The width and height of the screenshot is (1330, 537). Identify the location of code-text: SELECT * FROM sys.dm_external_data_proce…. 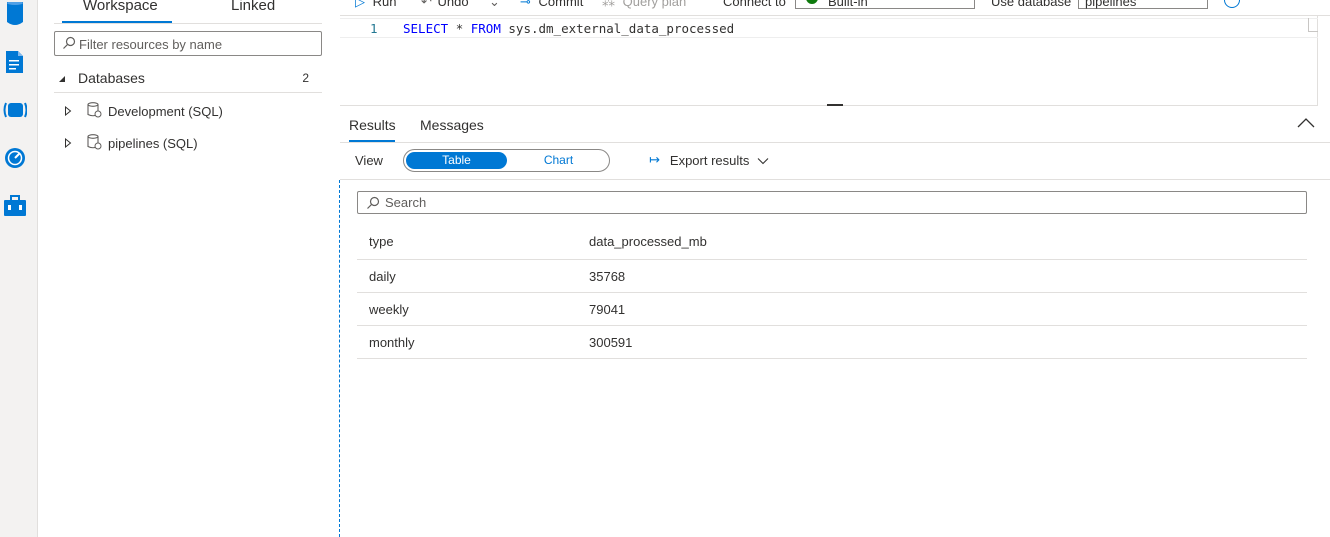
(568, 28).